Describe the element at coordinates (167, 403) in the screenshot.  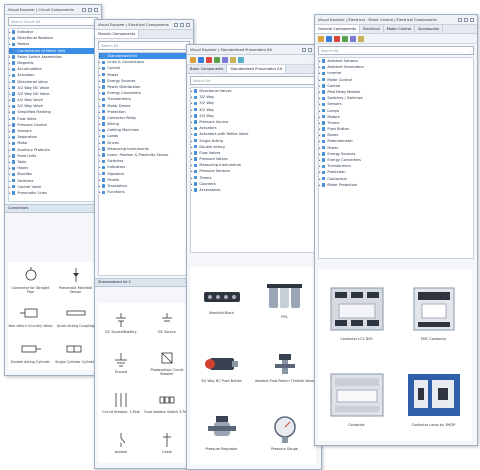
I see `symbol-item: Fuse Isolator Switch 3 Pole` at that location.